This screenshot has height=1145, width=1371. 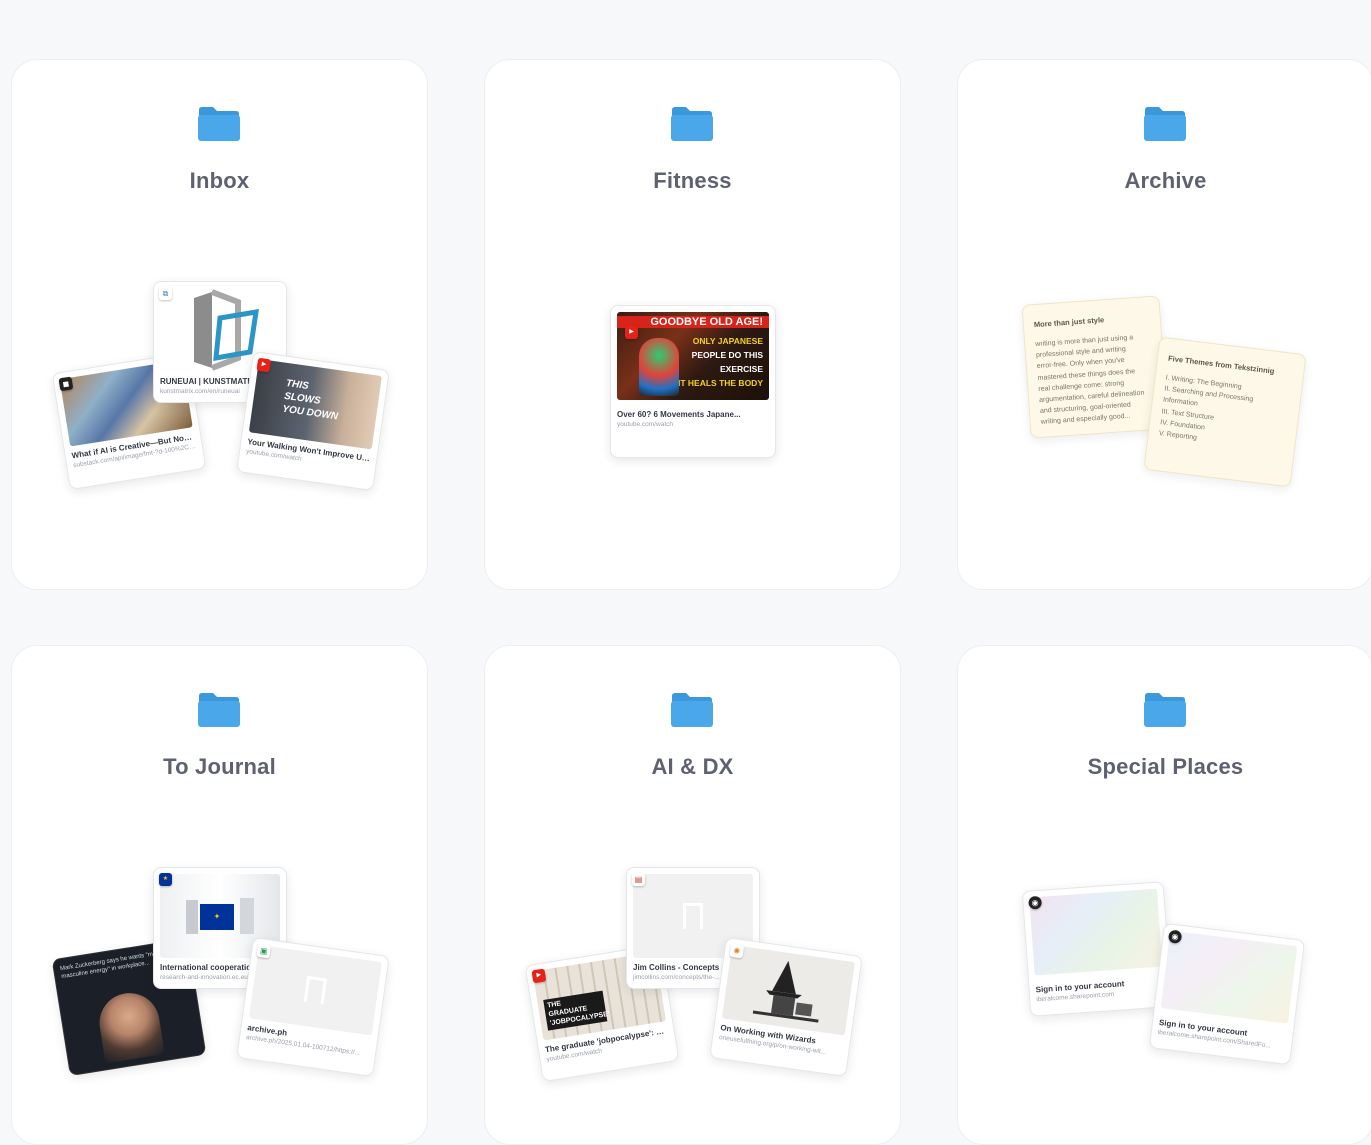 What do you see at coordinates (638, 879) in the screenshot?
I see `site-favicon-icon: ▤` at bounding box center [638, 879].